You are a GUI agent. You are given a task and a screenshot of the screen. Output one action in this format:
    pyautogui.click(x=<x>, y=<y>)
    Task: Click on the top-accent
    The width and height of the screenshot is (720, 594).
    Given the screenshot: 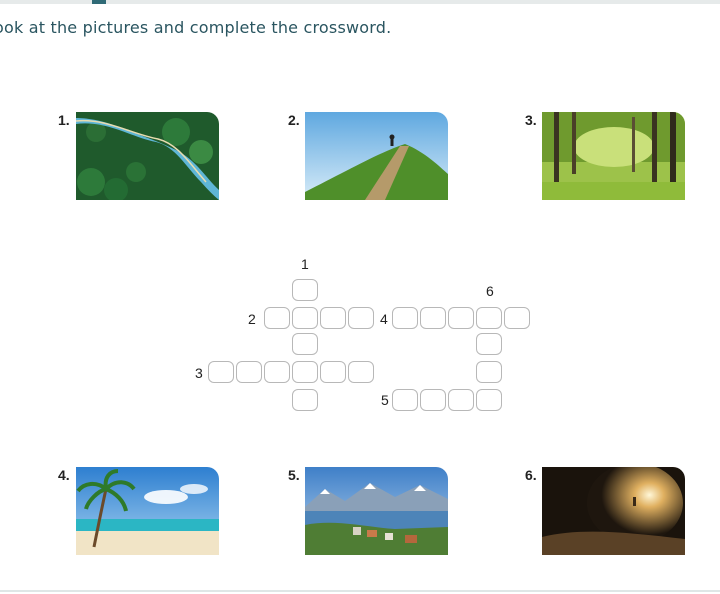 What is the action you would take?
    pyautogui.click(x=99, y=2)
    